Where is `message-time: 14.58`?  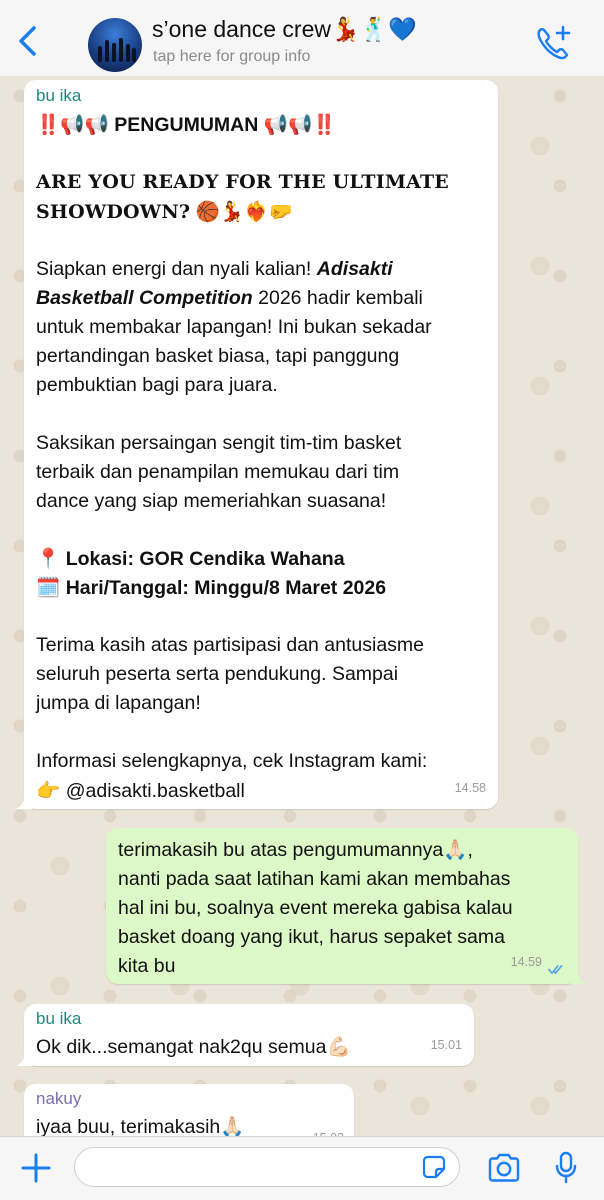
message-time: 14.58 is located at coordinates (470, 788).